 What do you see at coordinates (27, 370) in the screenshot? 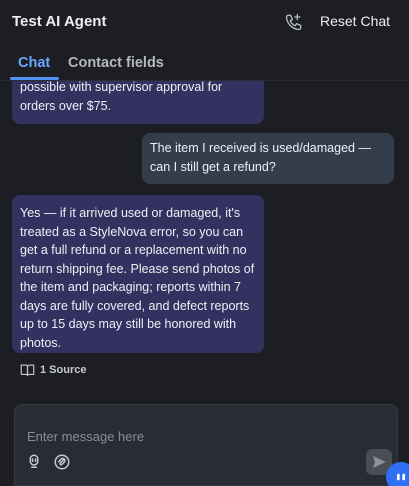
I see `book-icon` at bounding box center [27, 370].